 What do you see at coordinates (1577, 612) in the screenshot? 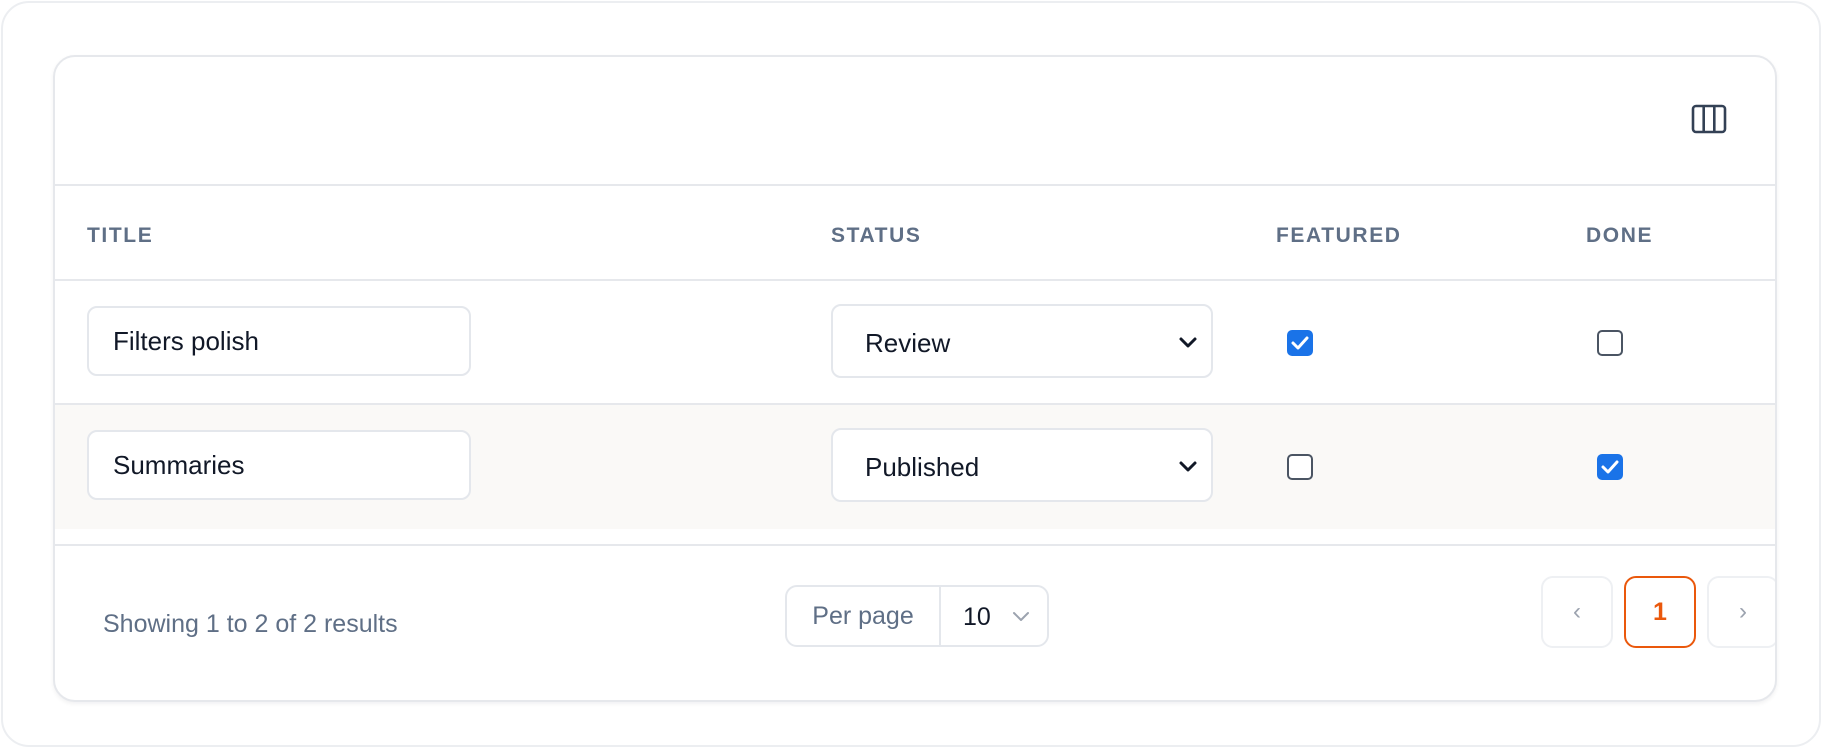
I see `pagination-prev-button: ‹` at bounding box center [1577, 612].